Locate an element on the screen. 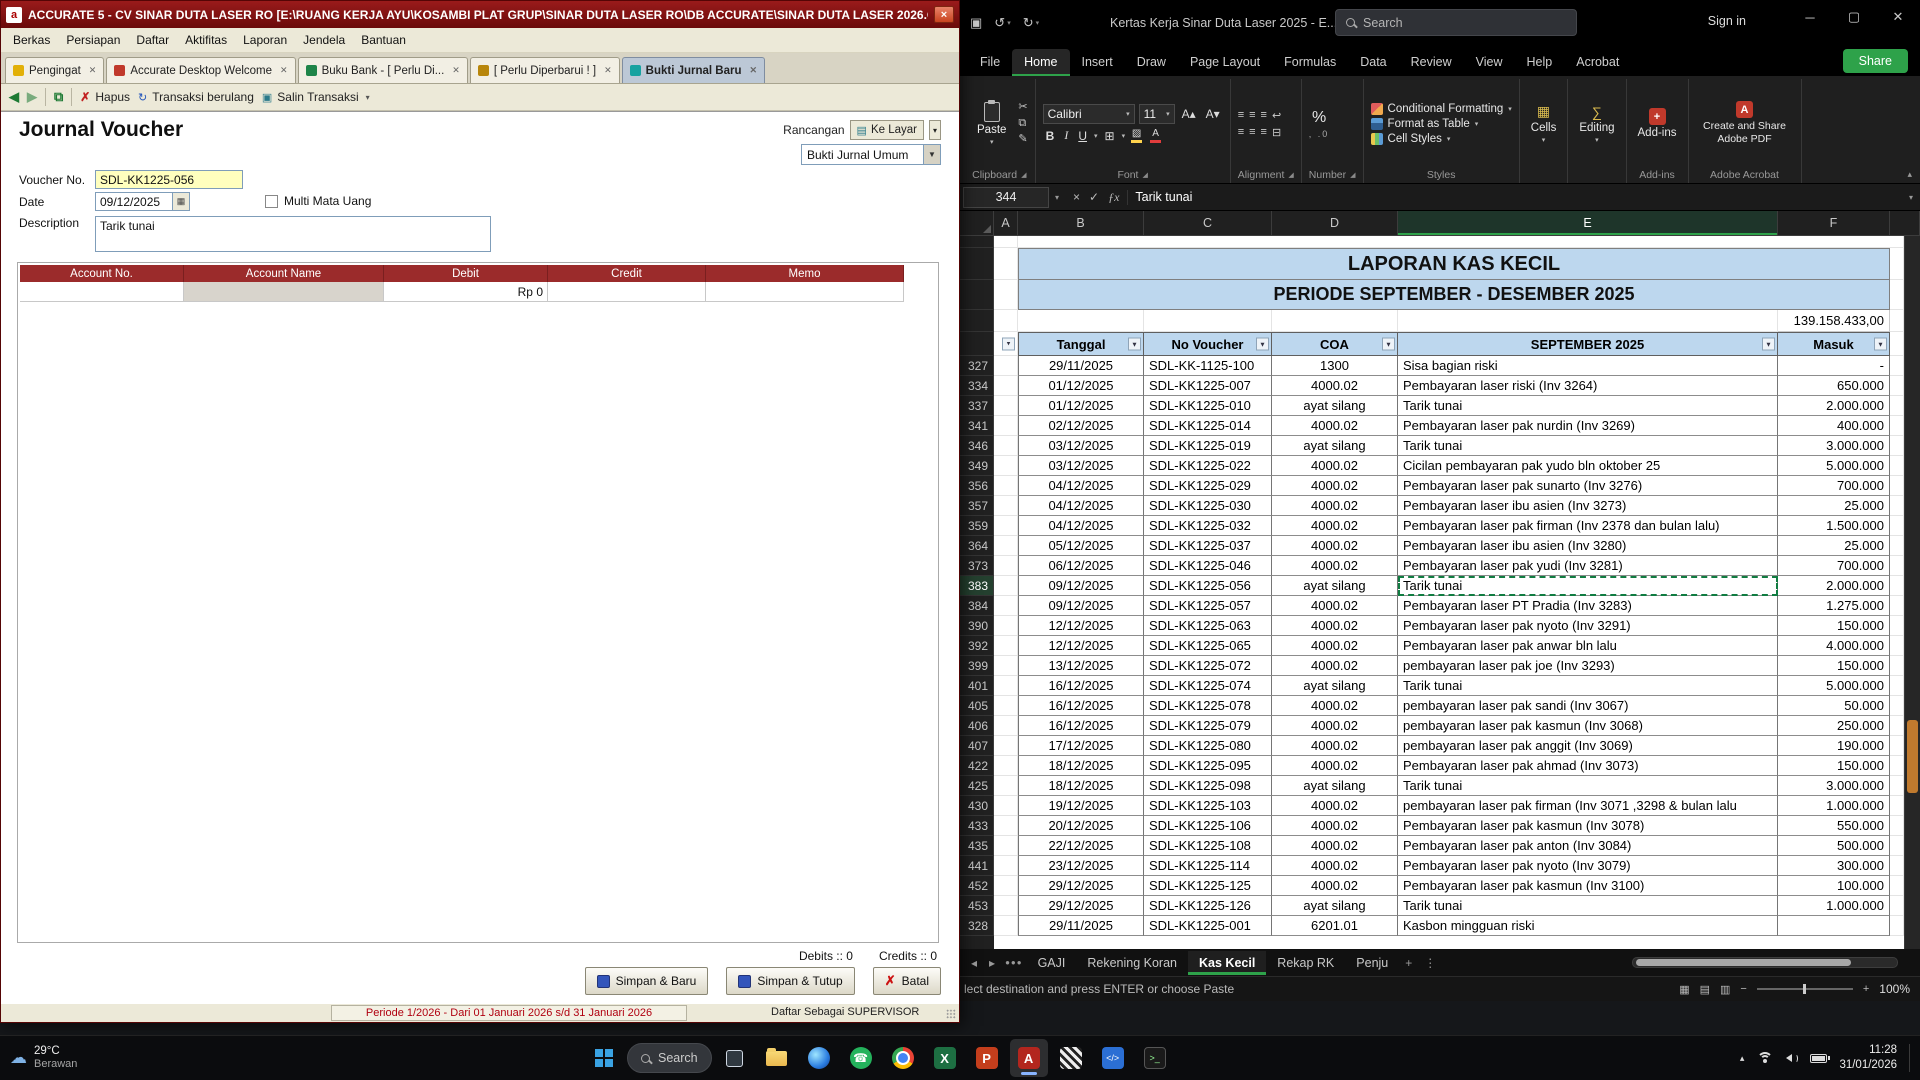 The height and width of the screenshot is (1080, 1920). template-select: Bukti Jurnal Umum ▼ is located at coordinates (871, 154).